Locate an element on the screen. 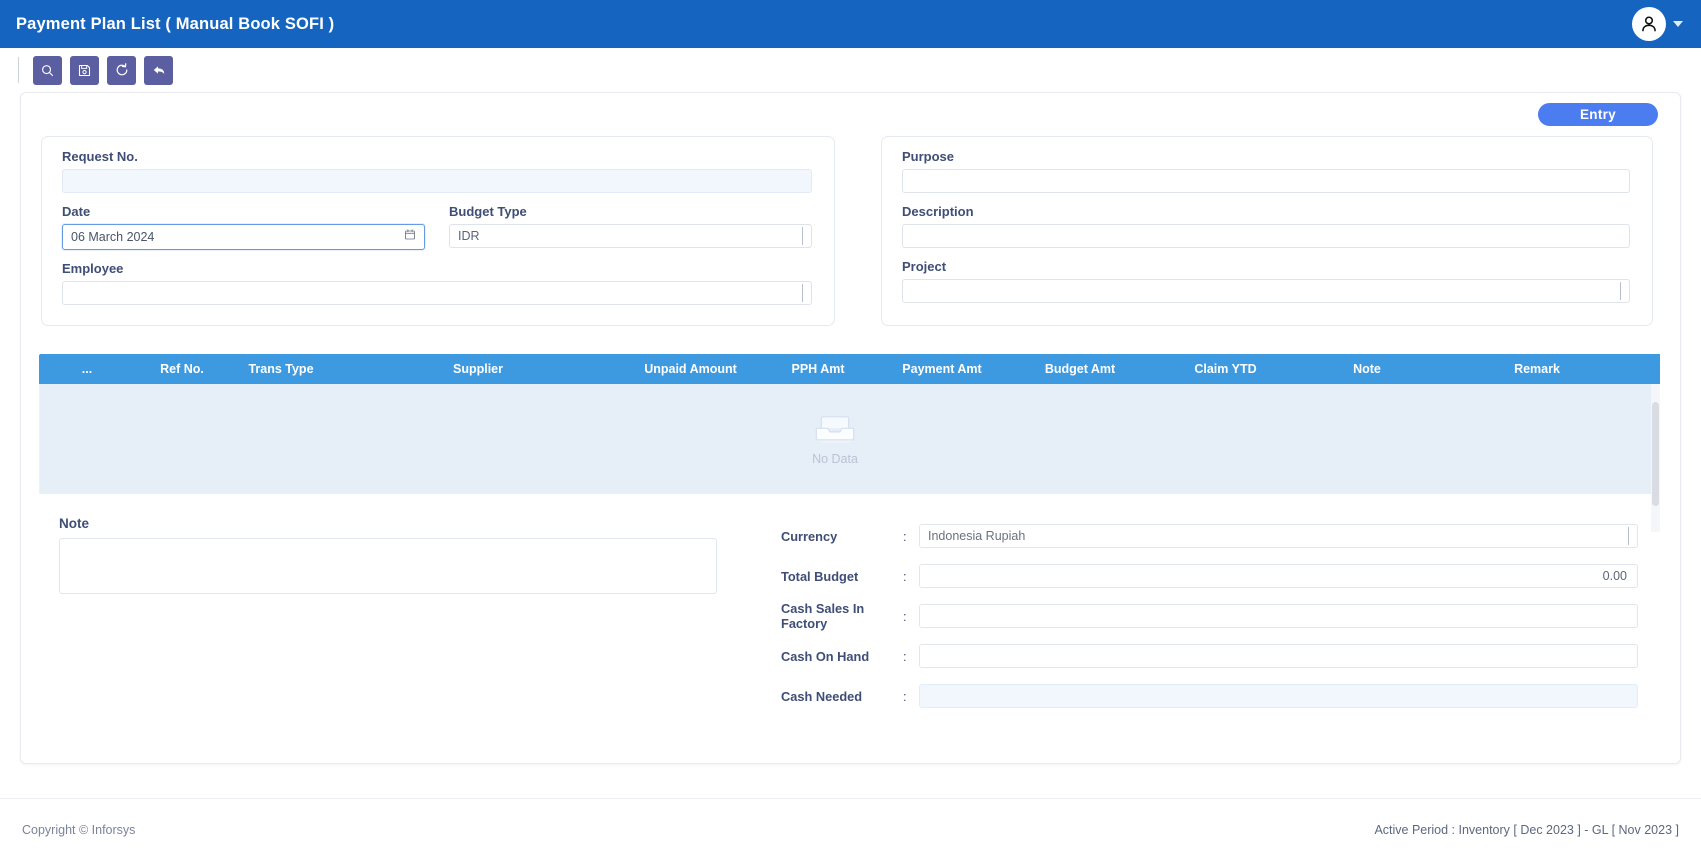 This screenshot has width=1701, height=860. date-input is located at coordinates (243, 237).